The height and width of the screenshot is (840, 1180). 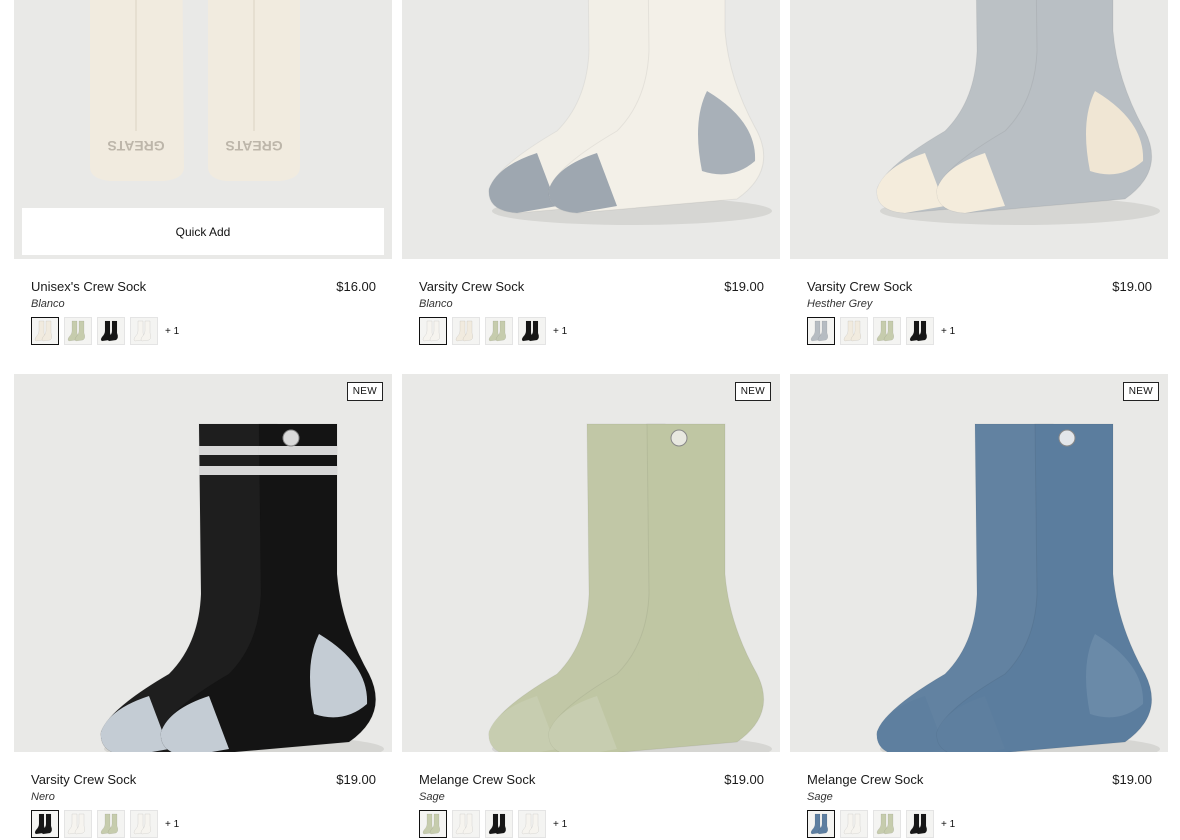 What do you see at coordinates (591, 316) in the screenshot?
I see `product-info: Varsity Crew Sock $19.00 Blanco + 1` at bounding box center [591, 316].